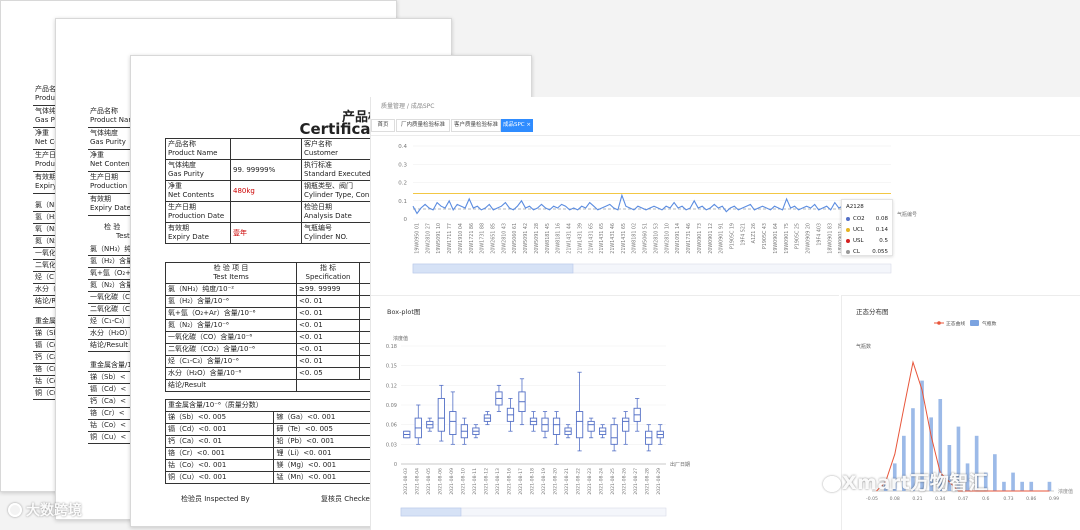  I want to click on test-item: 一氧化碳（CO）含量/10⁻⁶, so click(231, 337).